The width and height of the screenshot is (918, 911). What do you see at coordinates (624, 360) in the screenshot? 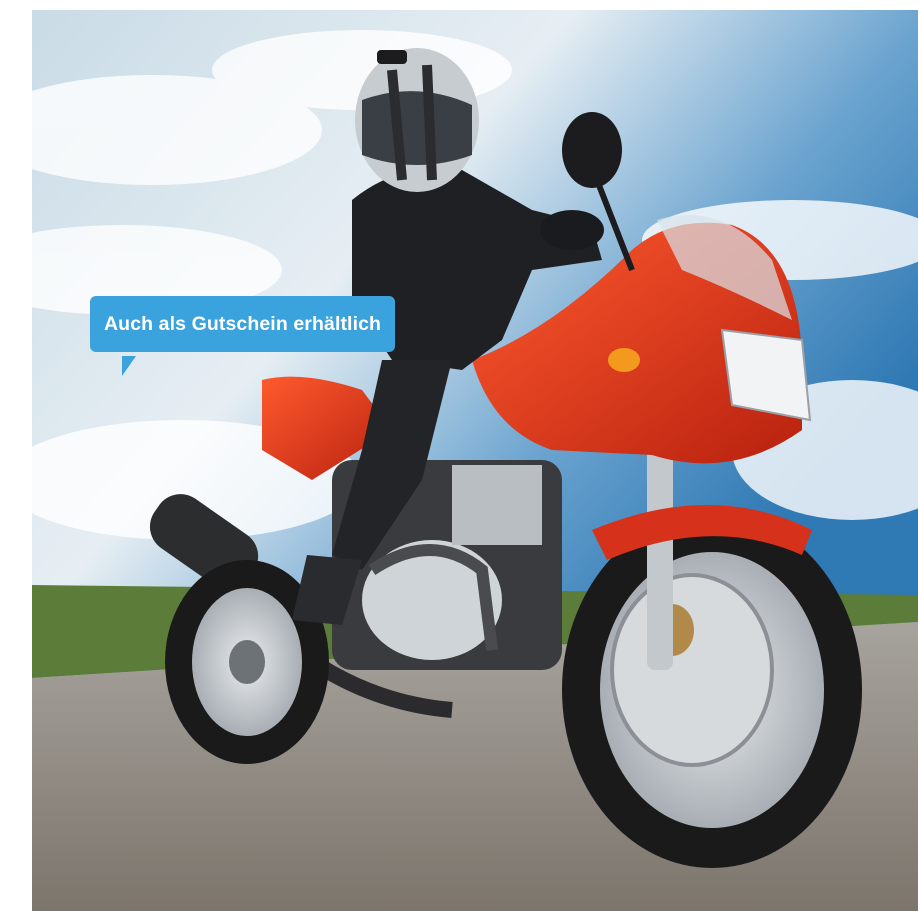
I see `indicator` at bounding box center [624, 360].